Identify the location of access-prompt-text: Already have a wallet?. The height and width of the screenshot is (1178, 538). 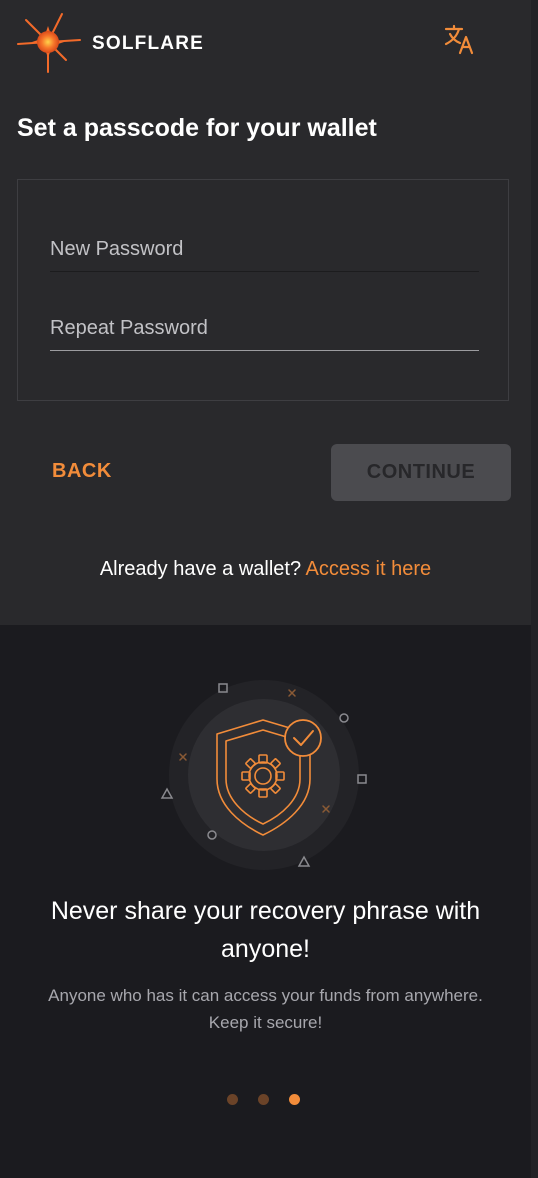
(200, 569).